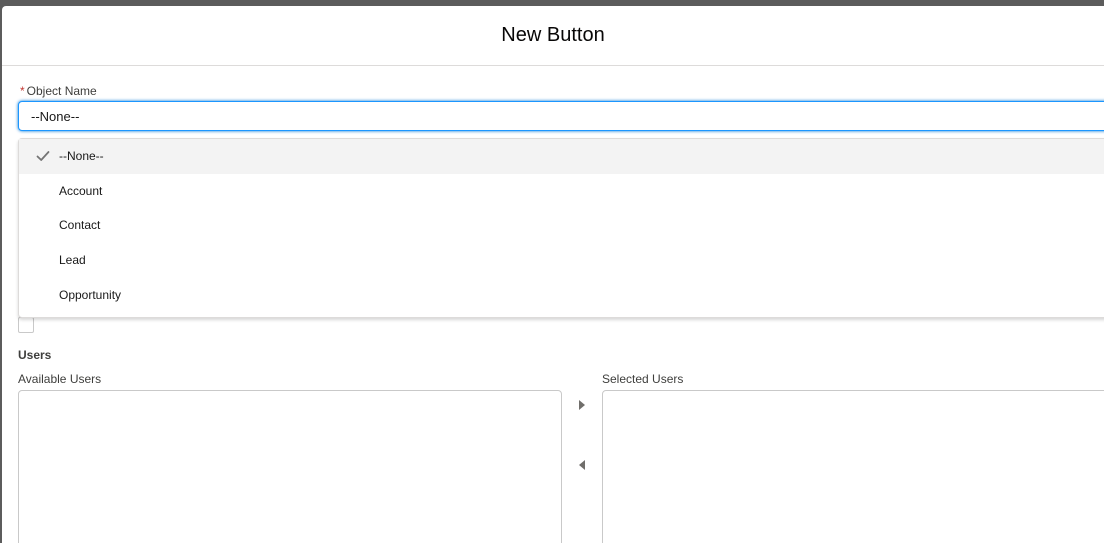 The width and height of the screenshot is (1104, 543). What do you see at coordinates (643, 379) in the screenshot?
I see `selected-users-label: Selected Users` at bounding box center [643, 379].